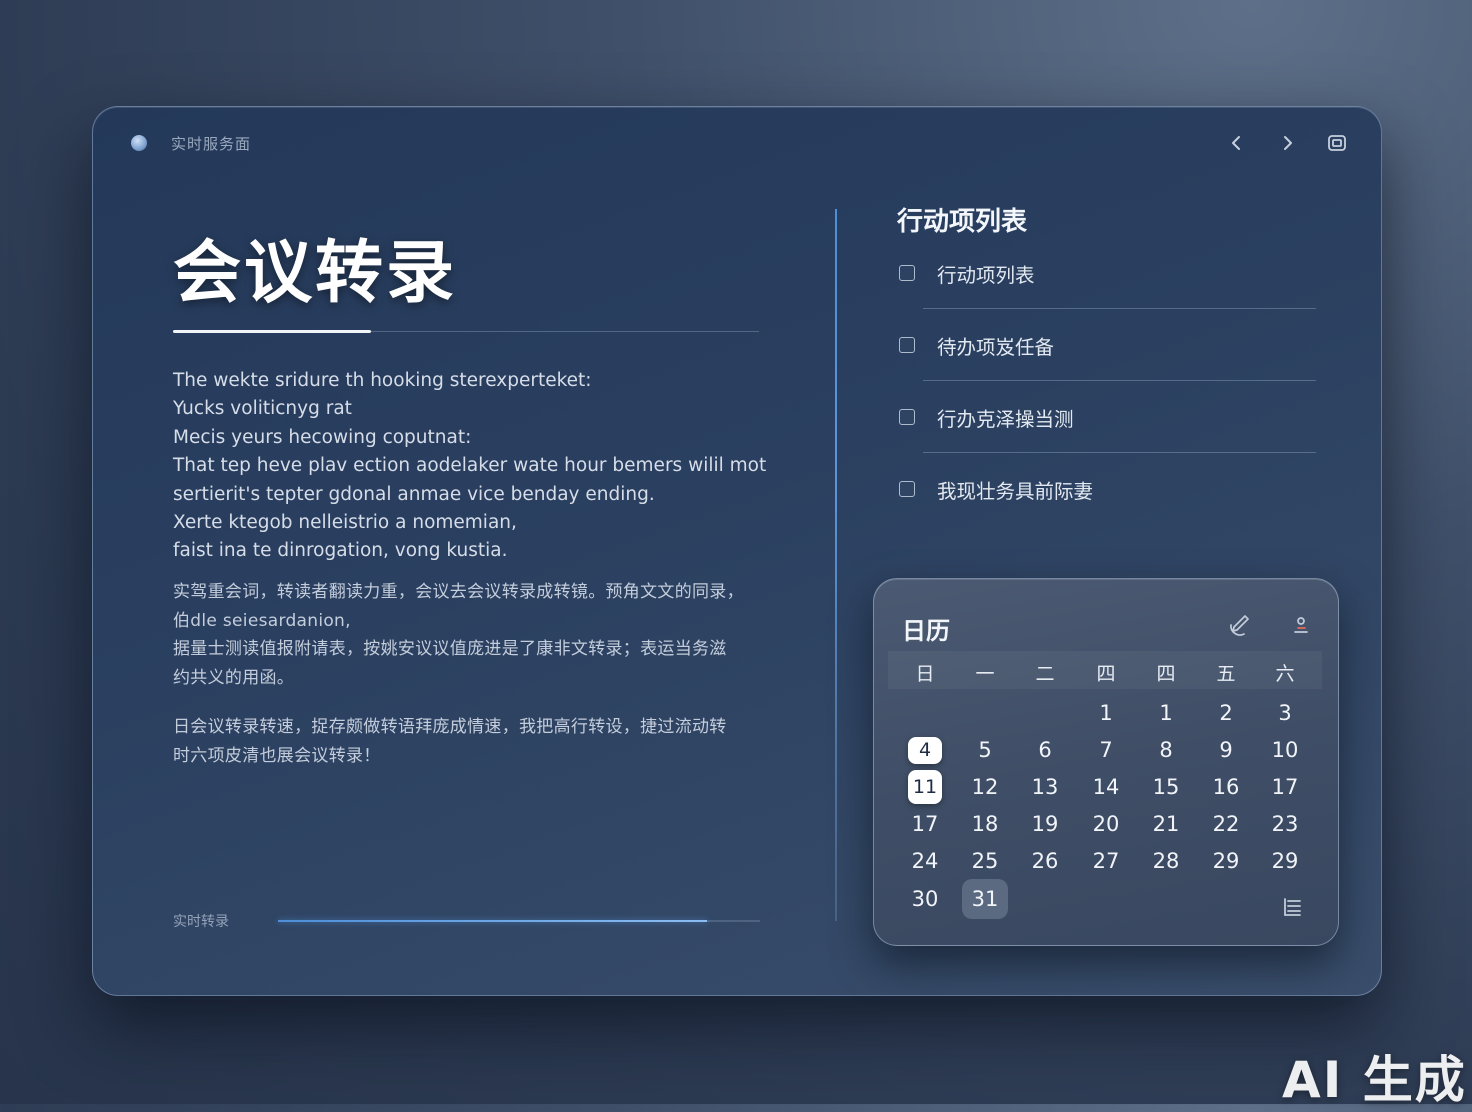 The image size is (1472, 1112). I want to click on list-icon, so click(1292, 907).